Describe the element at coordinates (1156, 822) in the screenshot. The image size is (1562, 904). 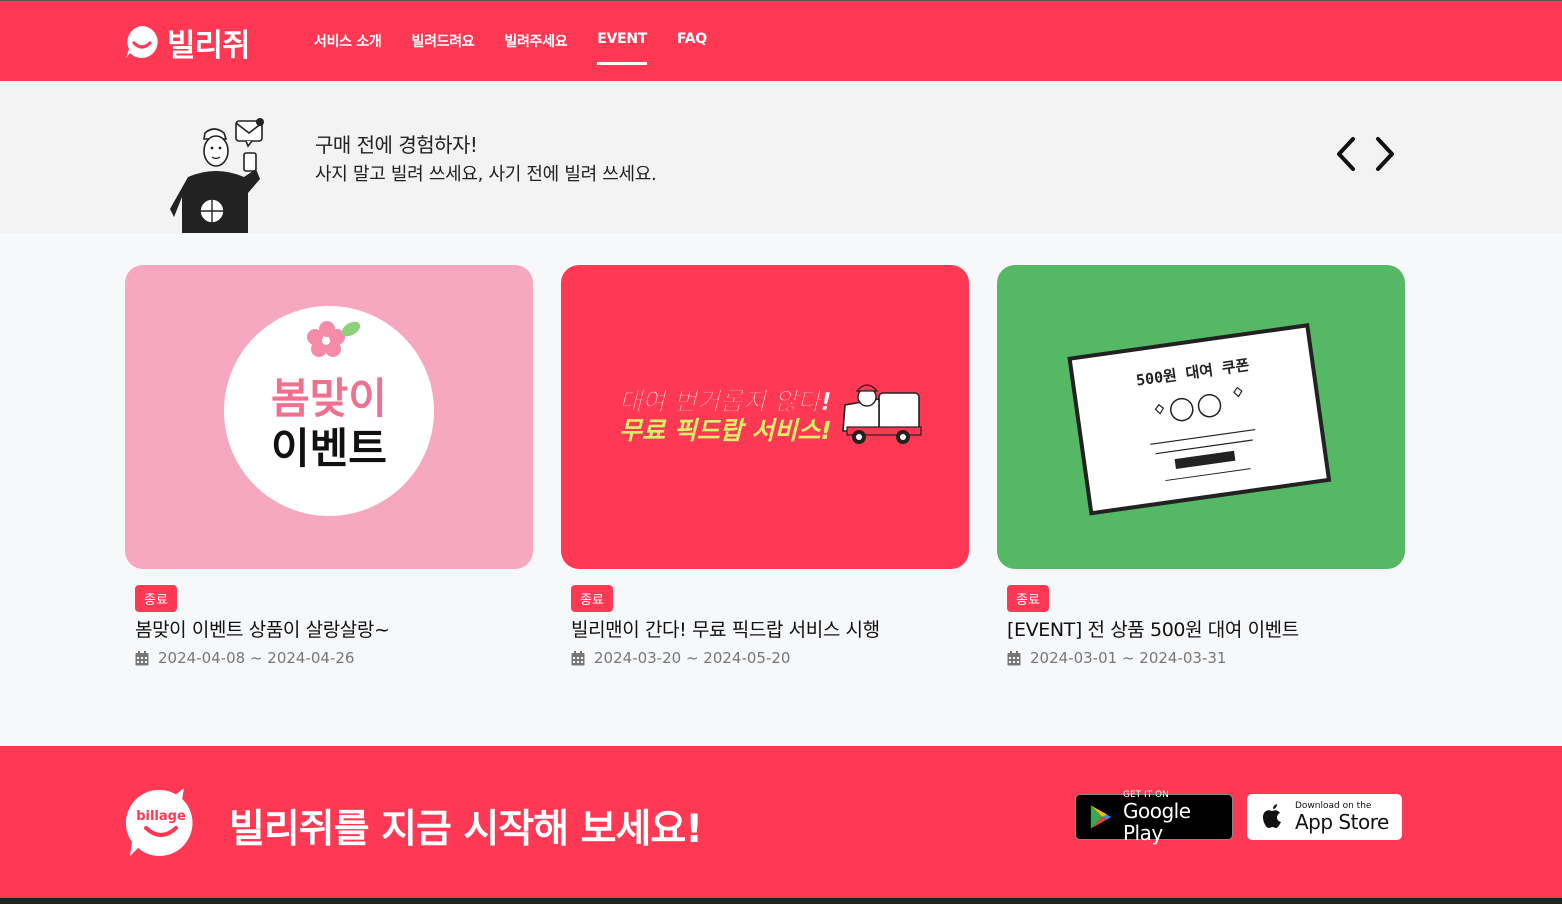
I see `google-play-big-text: Google Play` at that location.